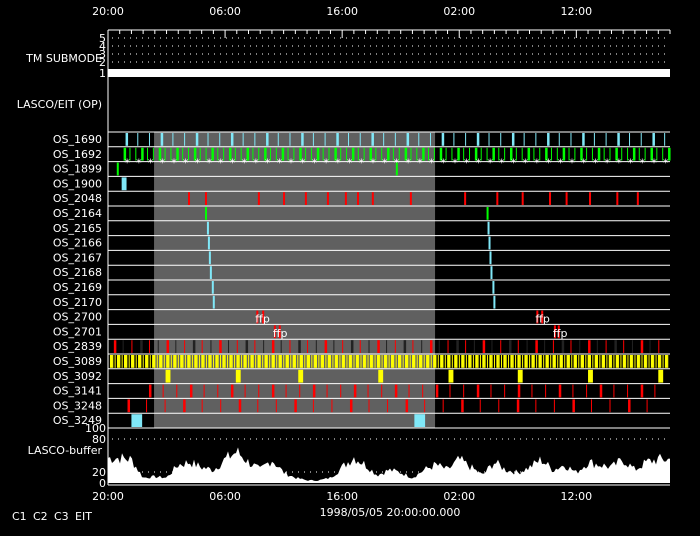  I want to click on bottom-time-label: 16:00, so click(342, 496).